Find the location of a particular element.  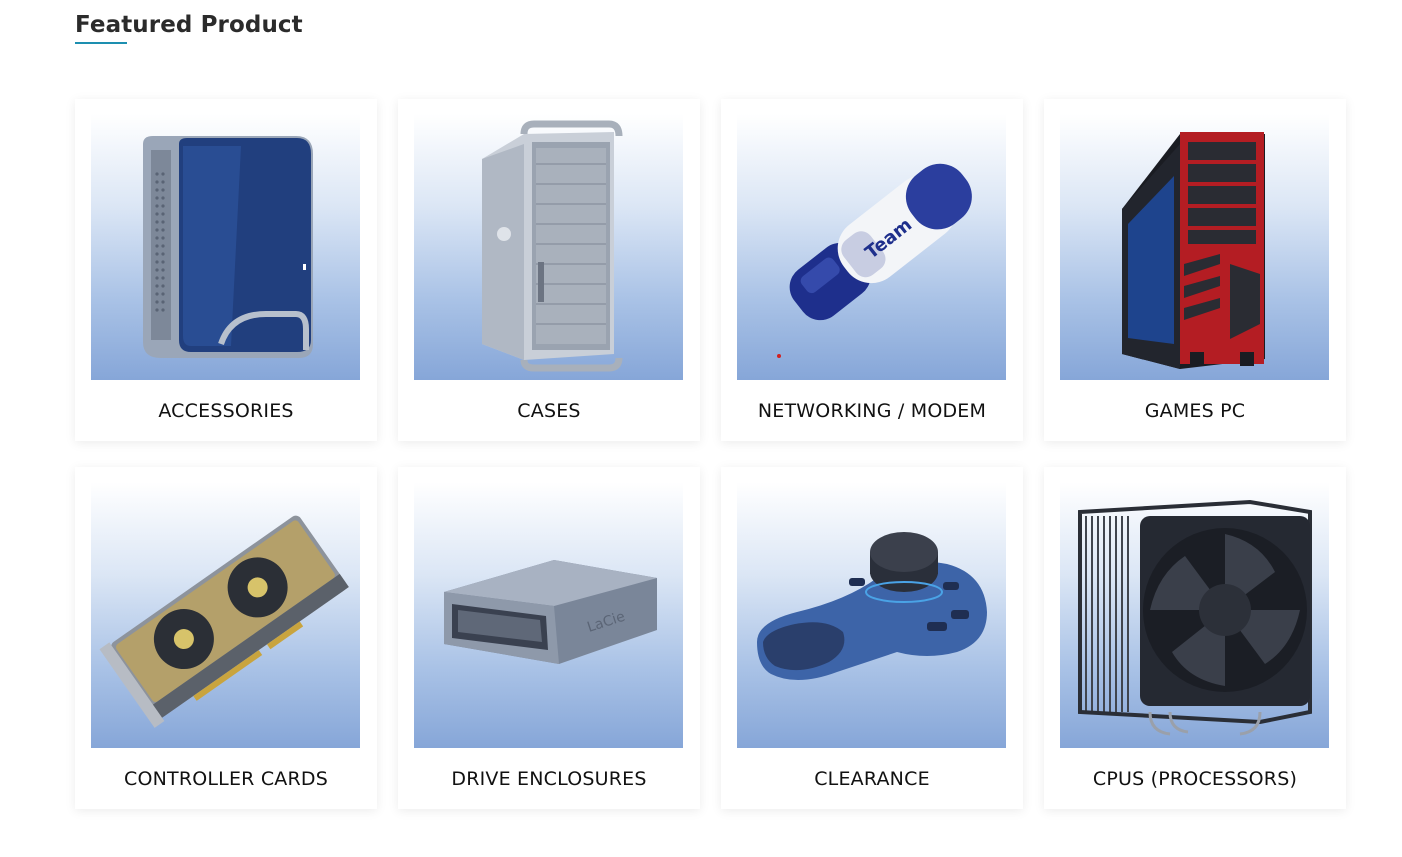

category-card-drive-enclosures: LaCie DRIVE ENCLOSURES is located at coordinates (549, 638).